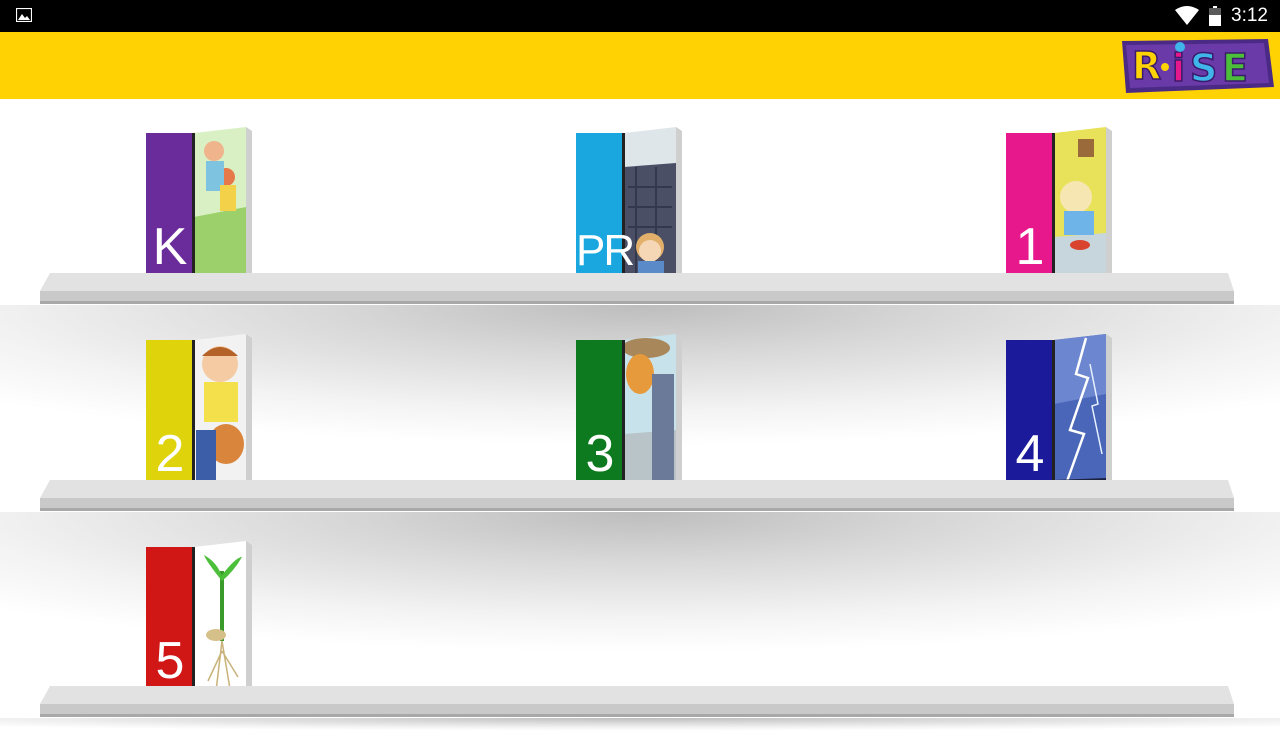 This screenshot has height=734, width=1280. Describe the element at coordinates (1215, 16) in the screenshot. I see `battery-icon` at that location.